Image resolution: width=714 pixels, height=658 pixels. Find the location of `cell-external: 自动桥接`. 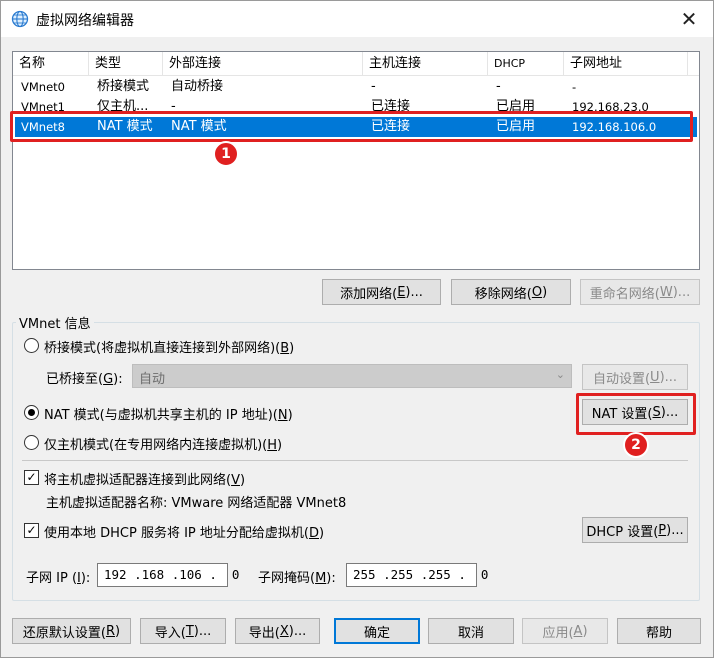

cell-external: 自动桥接 is located at coordinates (197, 86).